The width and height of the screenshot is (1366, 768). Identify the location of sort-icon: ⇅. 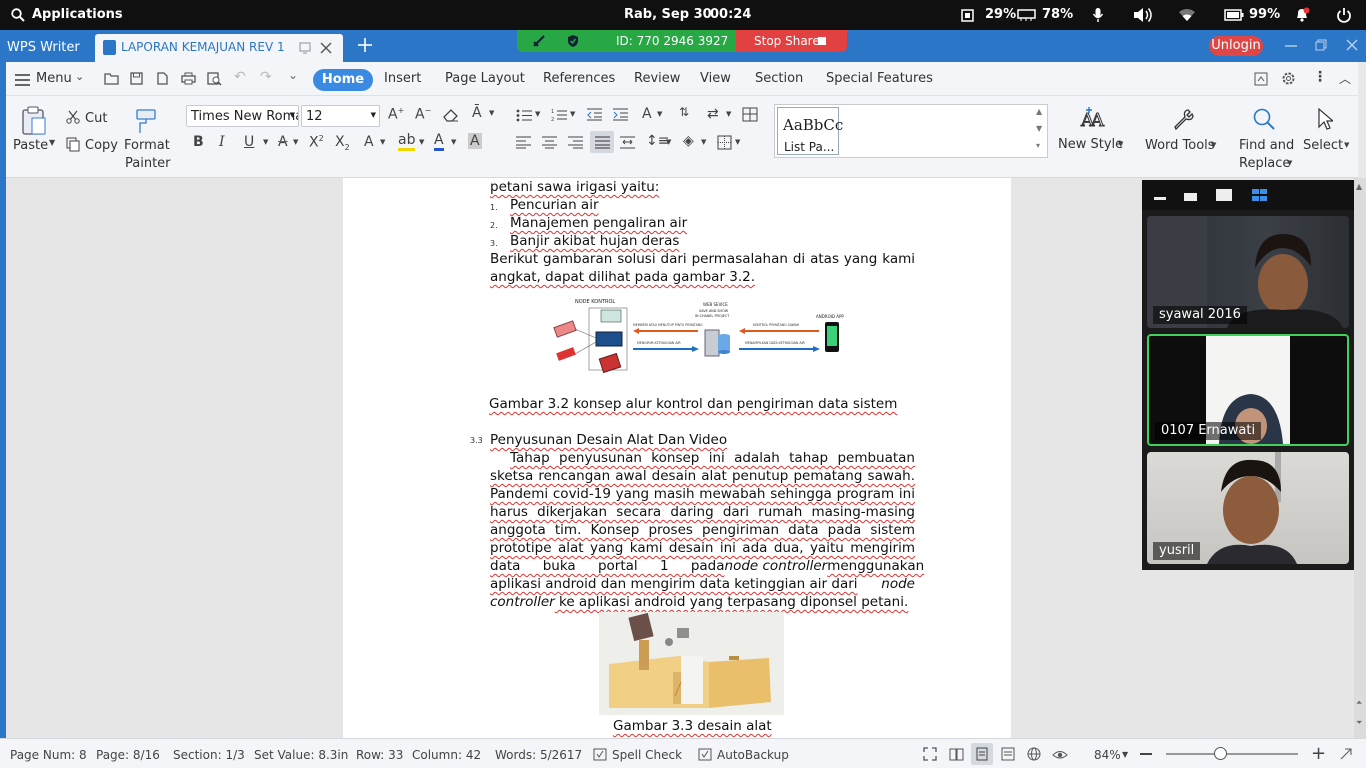
(684, 112).